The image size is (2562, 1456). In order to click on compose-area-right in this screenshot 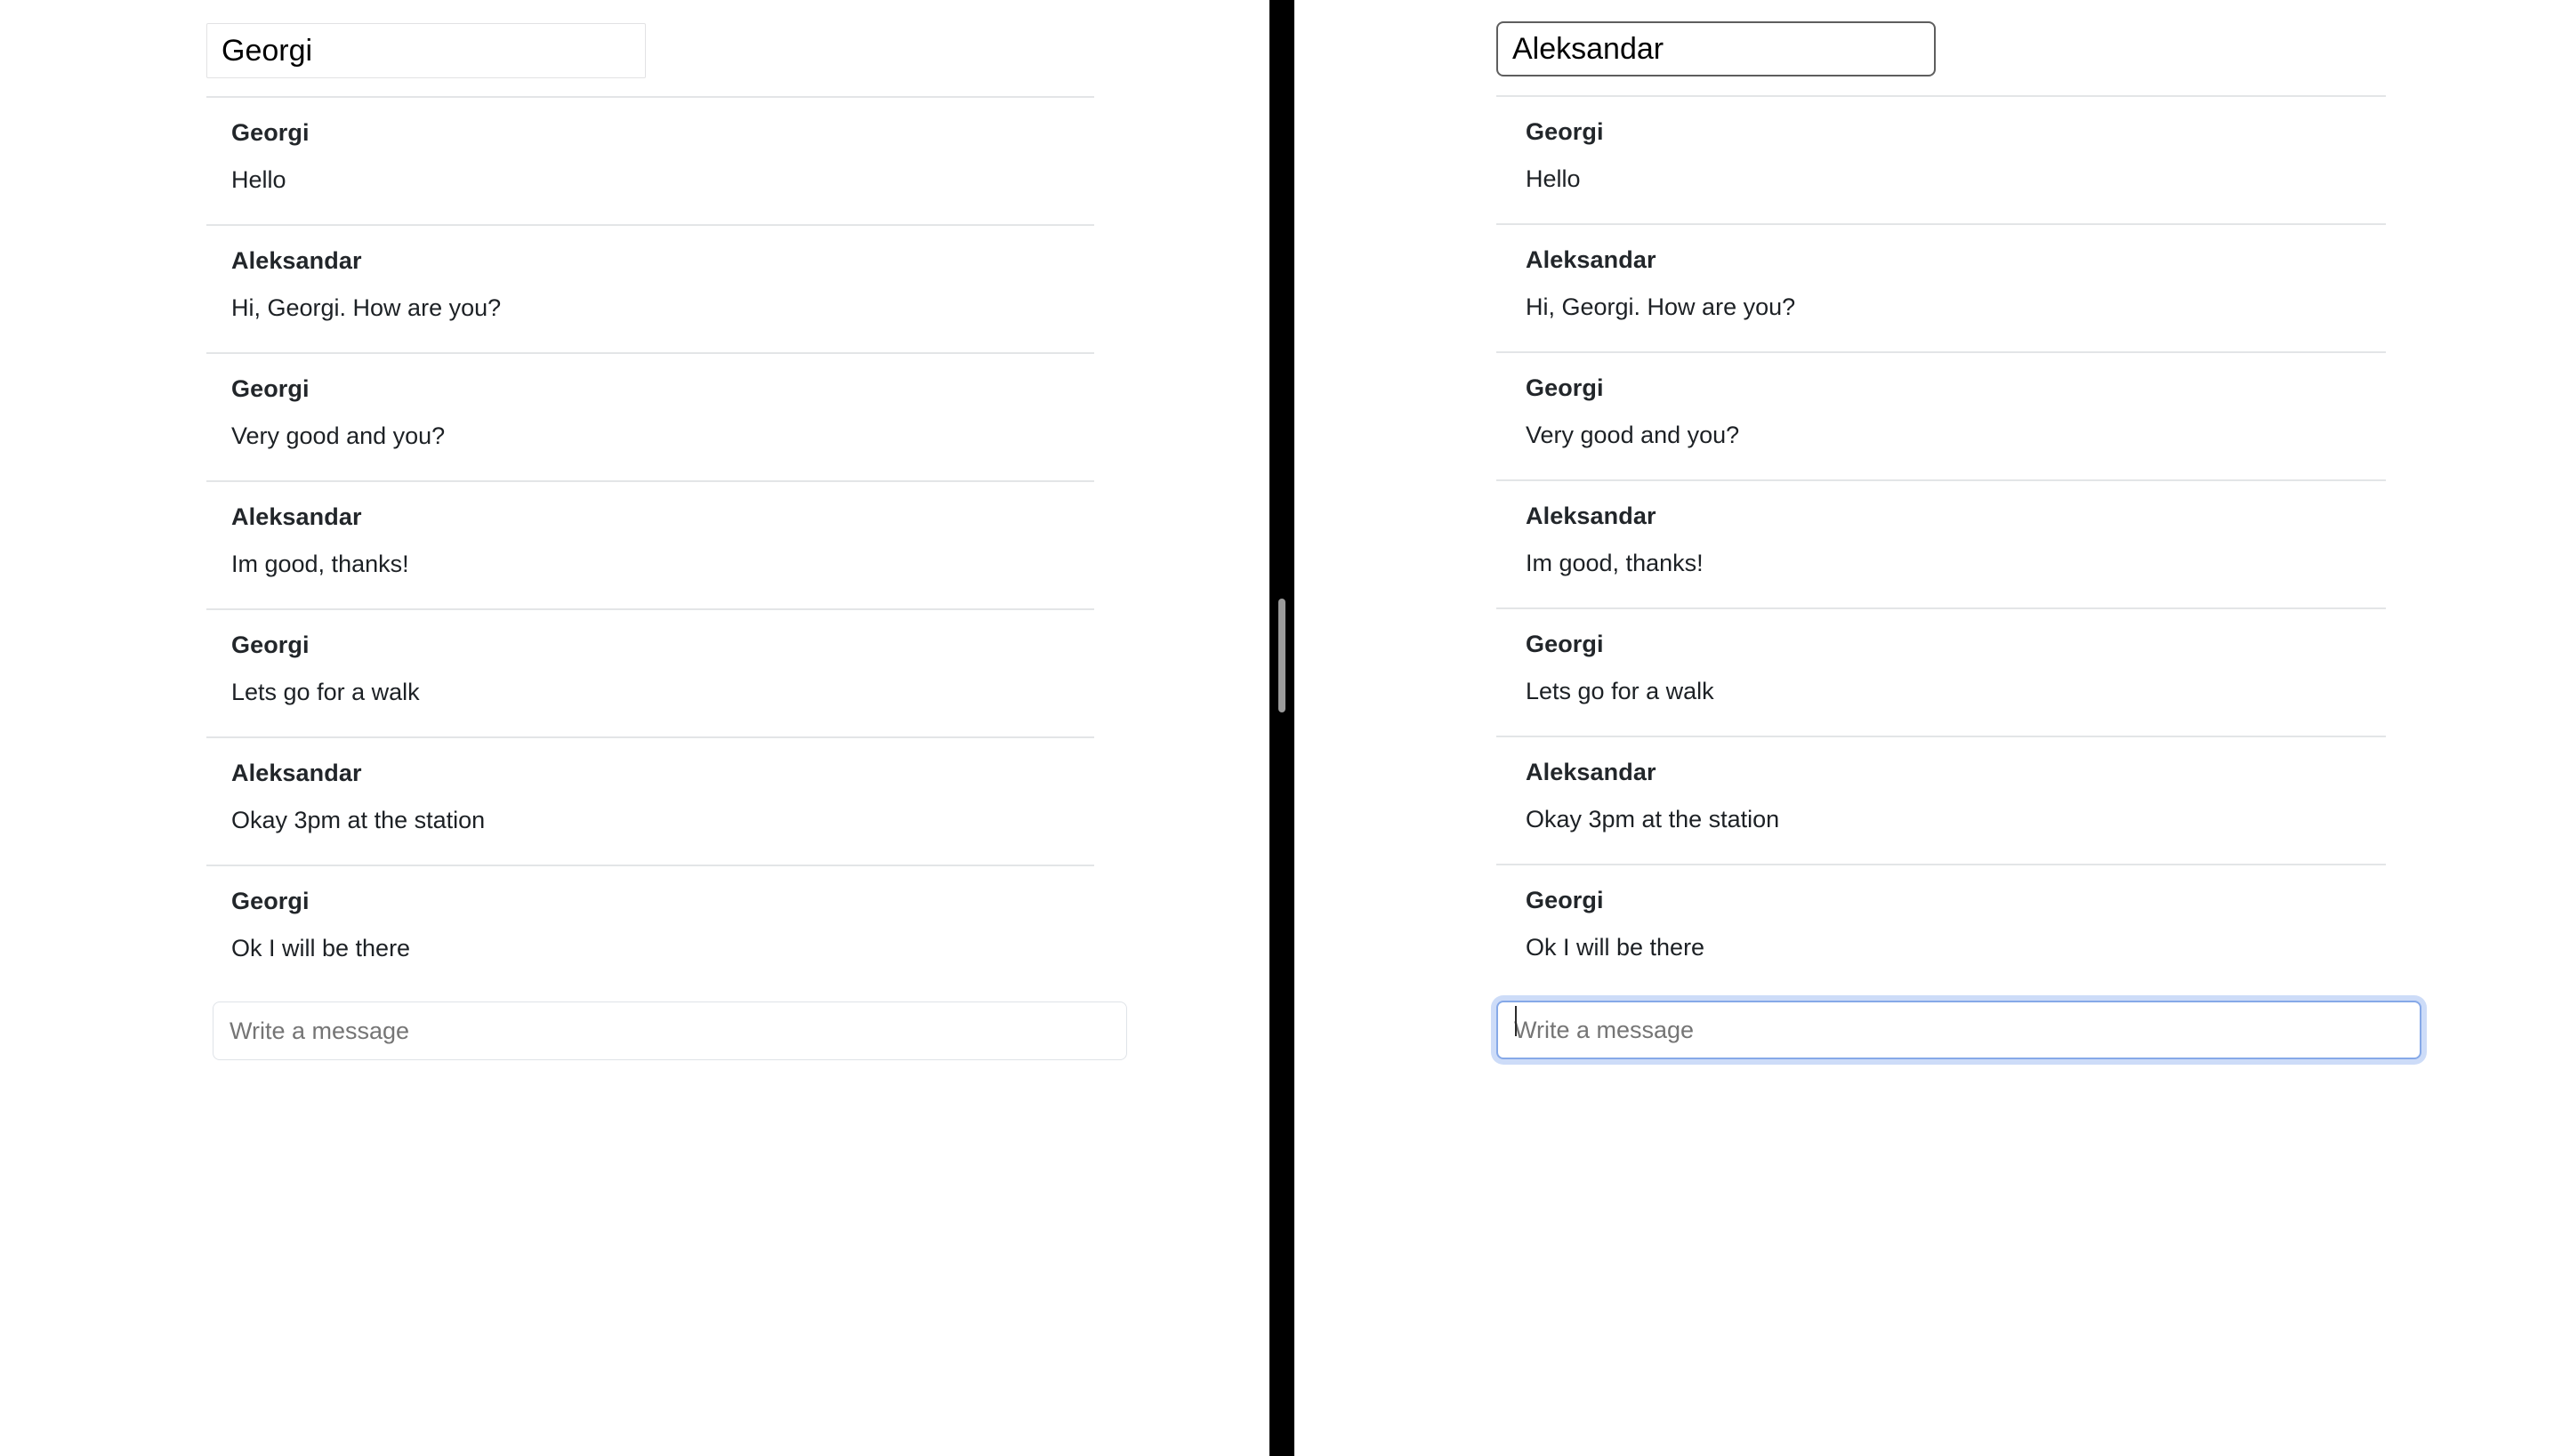, I will do `click(1958, 1025)`.